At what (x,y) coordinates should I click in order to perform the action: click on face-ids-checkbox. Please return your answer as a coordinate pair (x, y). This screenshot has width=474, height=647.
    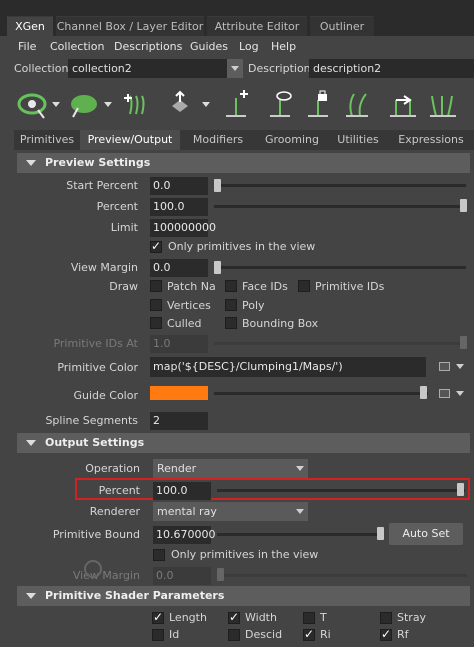
    Looking at the image, I should click on (231, 286).